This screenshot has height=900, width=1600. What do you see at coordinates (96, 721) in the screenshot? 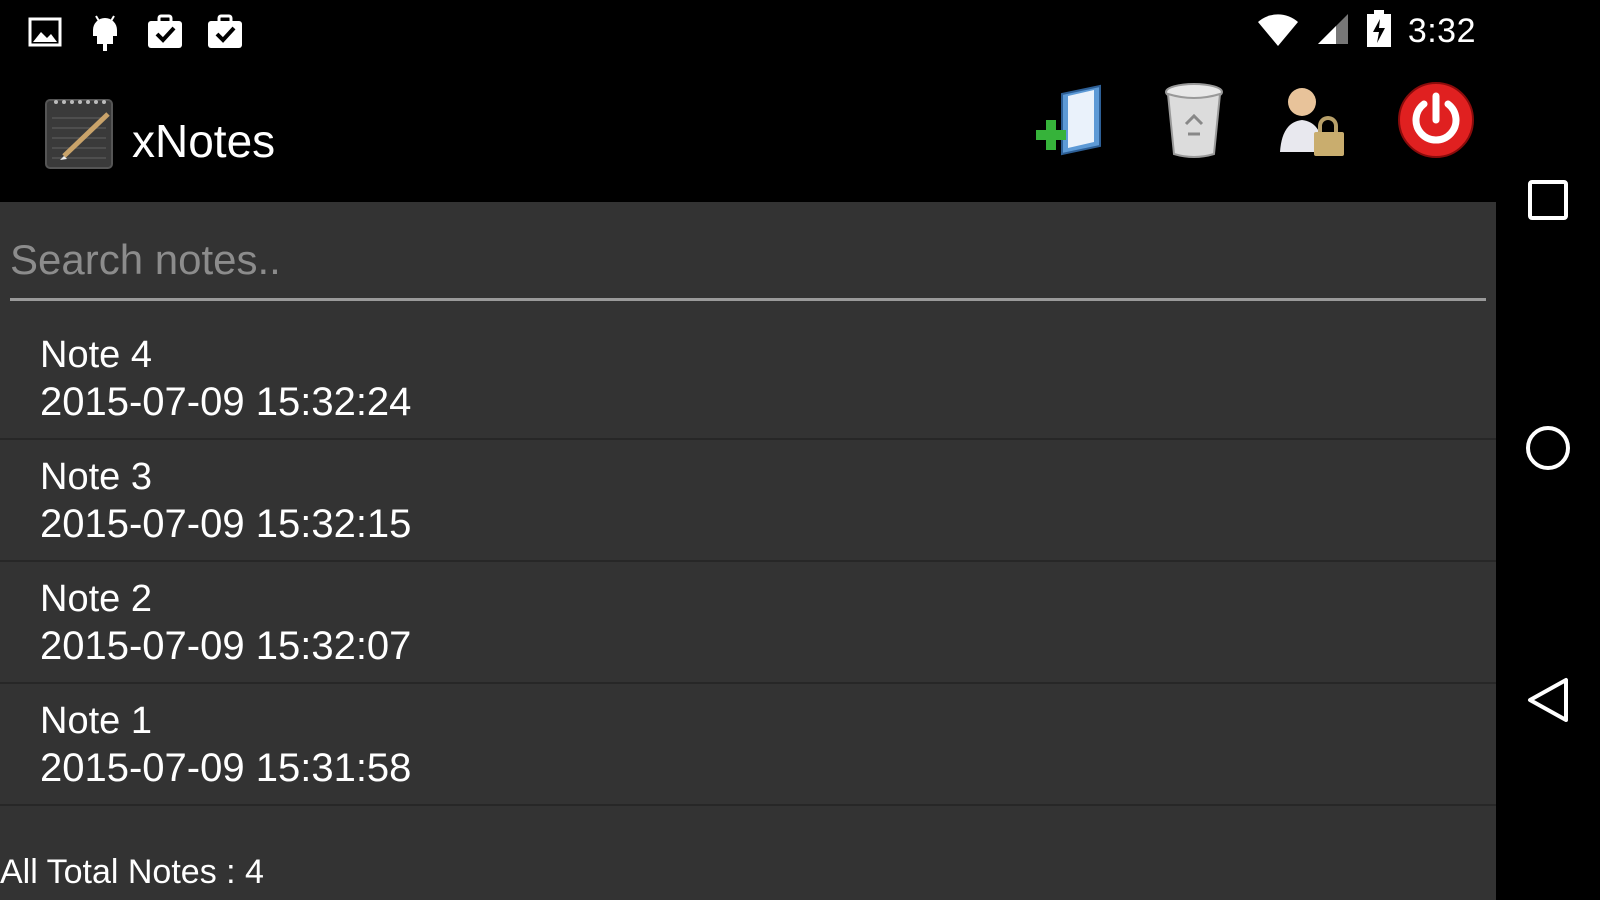
I see `note-title: Note 1` at bounding box center [96, 721].